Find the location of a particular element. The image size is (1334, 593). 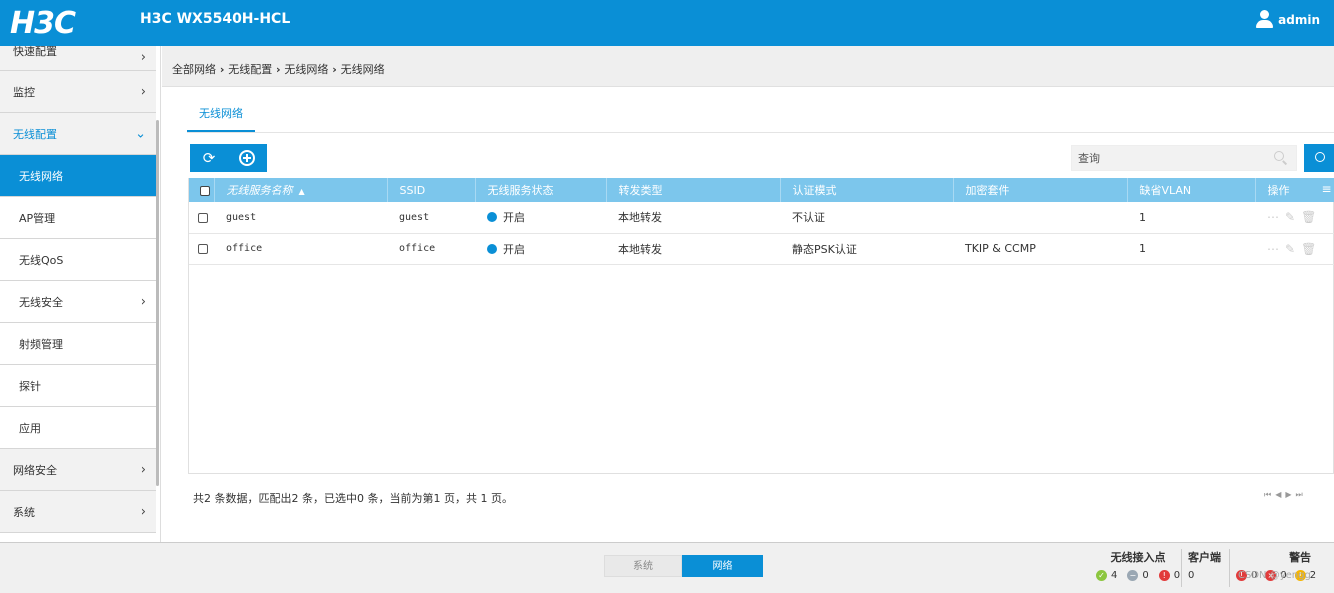

search-box is located at coordinates (1184, 158).